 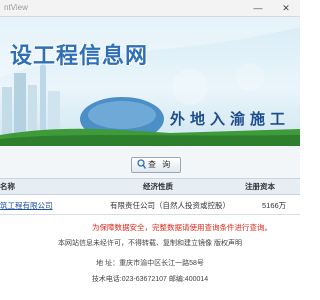 I want to click on column-header-nature: 经济性质, so click(x=158, y=186).